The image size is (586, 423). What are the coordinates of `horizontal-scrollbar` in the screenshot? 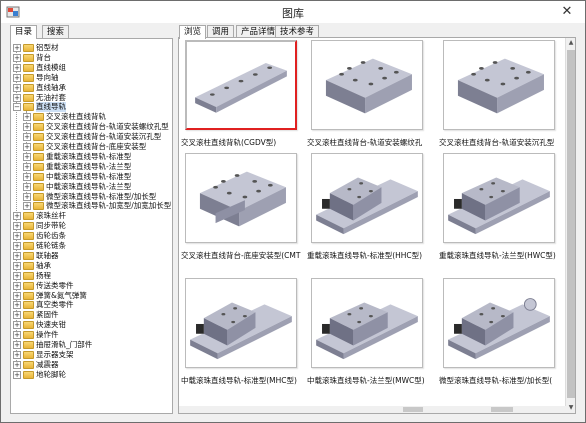 It's located at (373, 409).